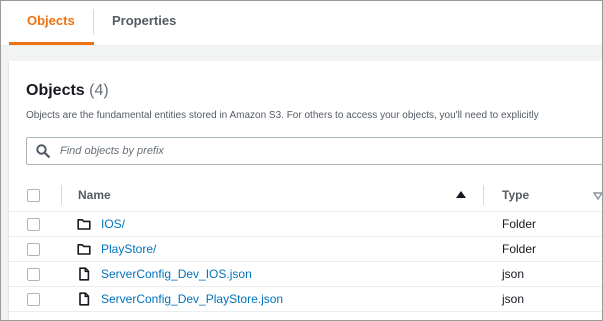 This screenshot has width=603, height=321. Describe the element at coordinates (43, 151) in the screenshot. I see `search-icon` at that location.